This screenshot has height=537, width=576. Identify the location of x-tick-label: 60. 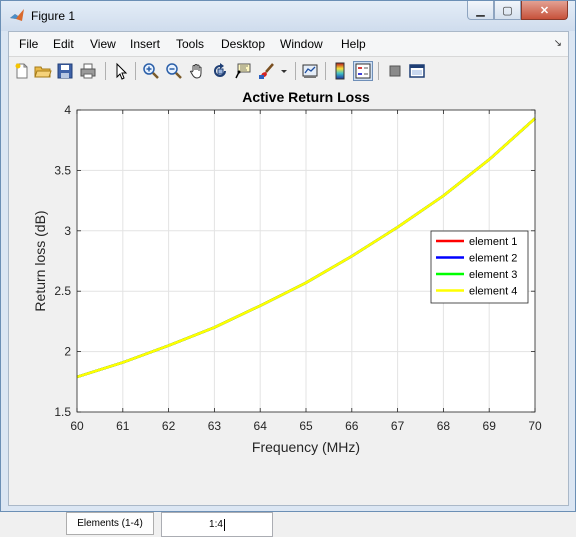
(77, 426).